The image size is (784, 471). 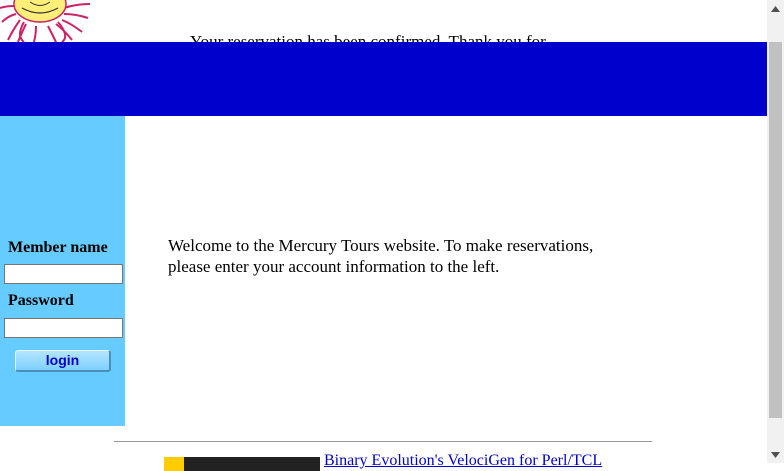 What do you see at coordinates (63, 361) in the screenshot?
I see `login-button: login` at bounding box center [63, 361].